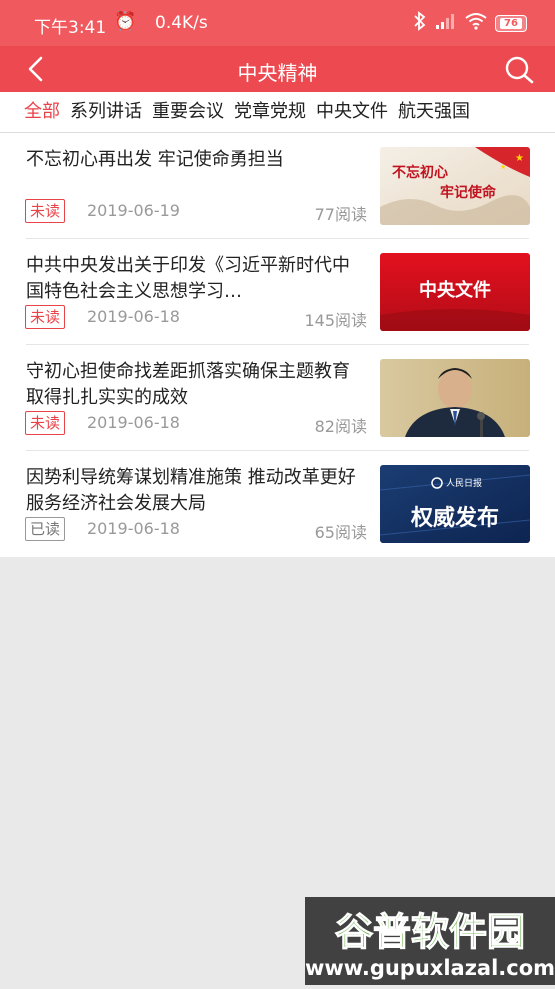 This screenshot has height=989, width=555. I want to click on tab-important-meetings: 重要会议, so click(188, 112).